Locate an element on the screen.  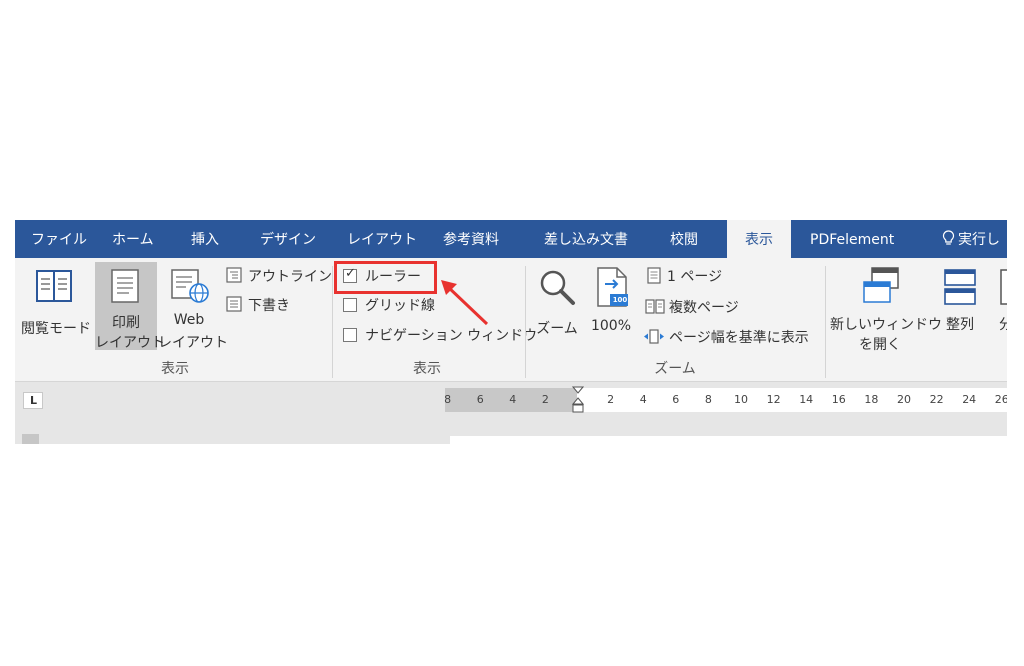
tell-me-box: 実行し is located at coordinates (971, 239).